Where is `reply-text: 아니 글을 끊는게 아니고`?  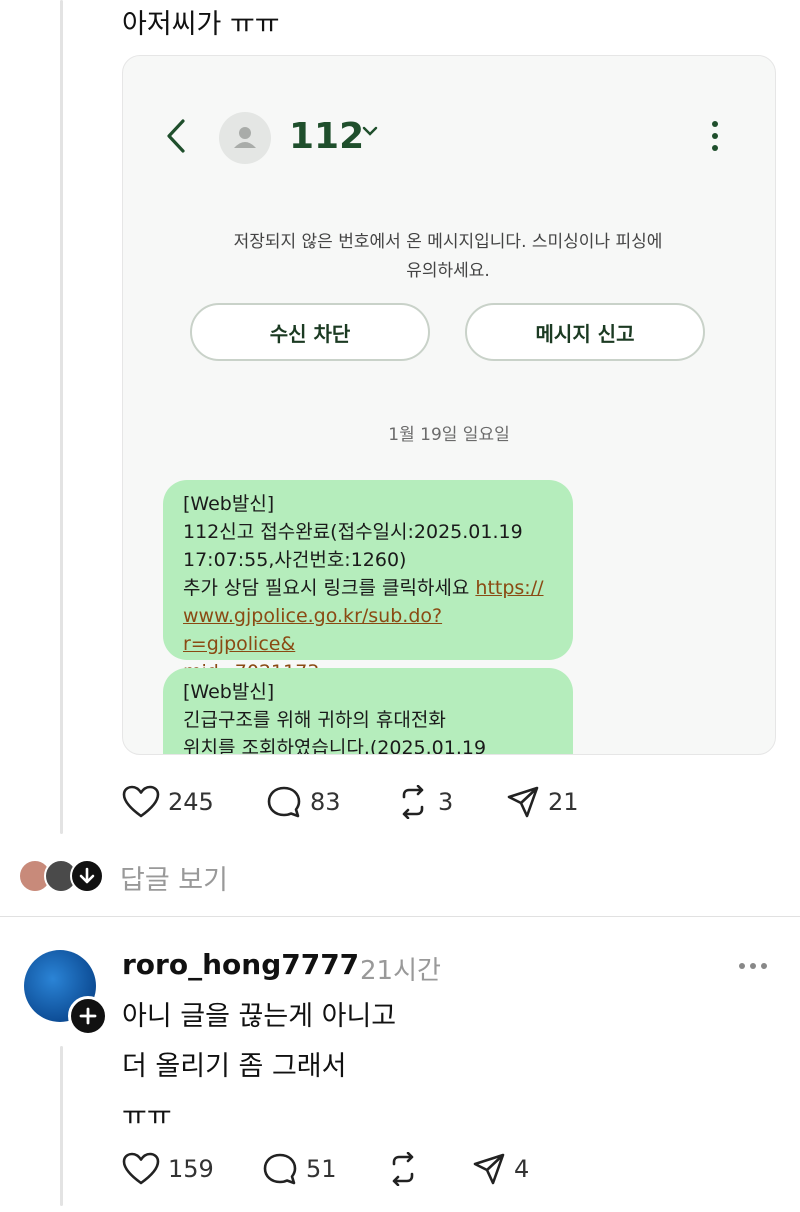
reply-text: 아니 글을 끊는게 아니고 is located at coordinates (259, 1016).